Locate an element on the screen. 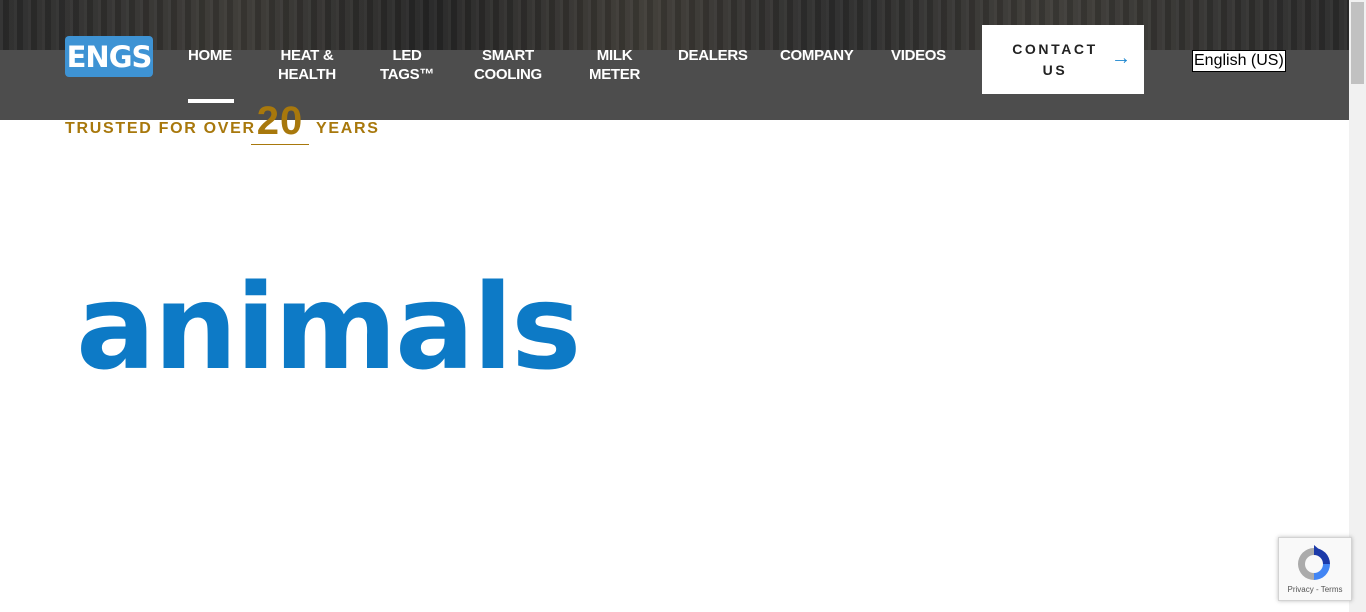 Image resolution: width=1366 pixels, height=612 pixels. header-background-image is located at coordinates (674, 25).